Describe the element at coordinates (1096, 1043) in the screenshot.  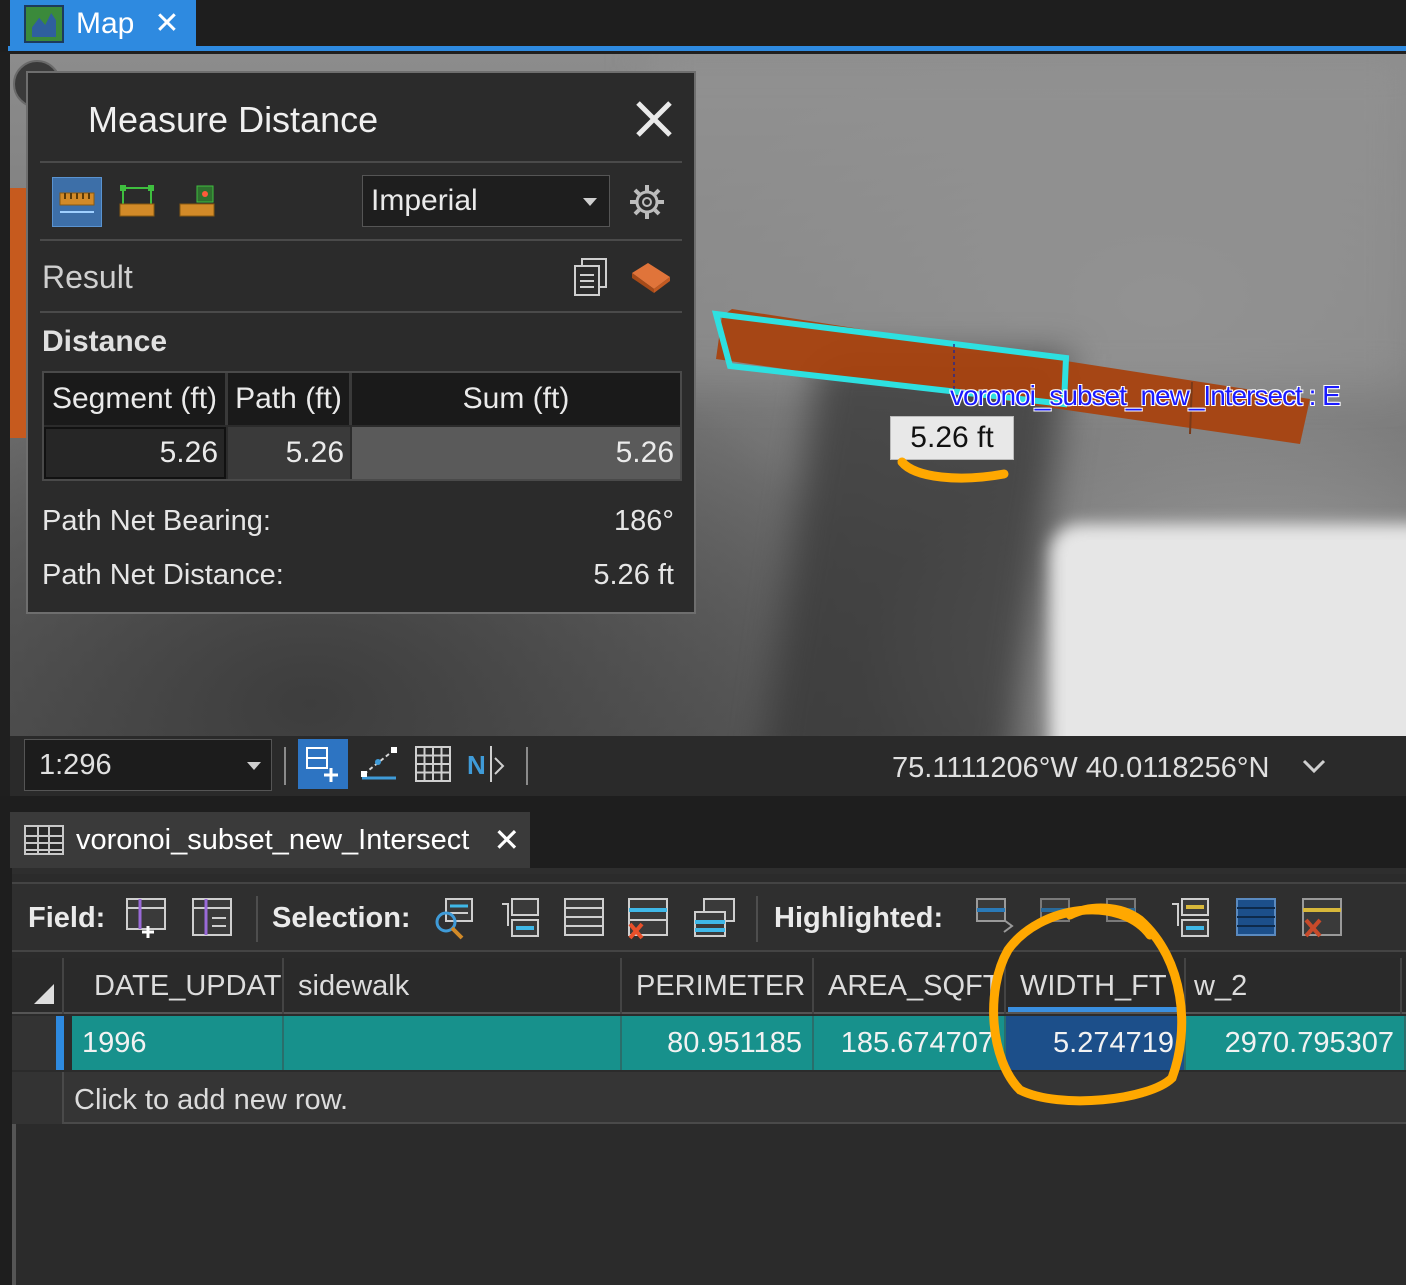
I see `cell-width-ft: 5.274719` at that location.